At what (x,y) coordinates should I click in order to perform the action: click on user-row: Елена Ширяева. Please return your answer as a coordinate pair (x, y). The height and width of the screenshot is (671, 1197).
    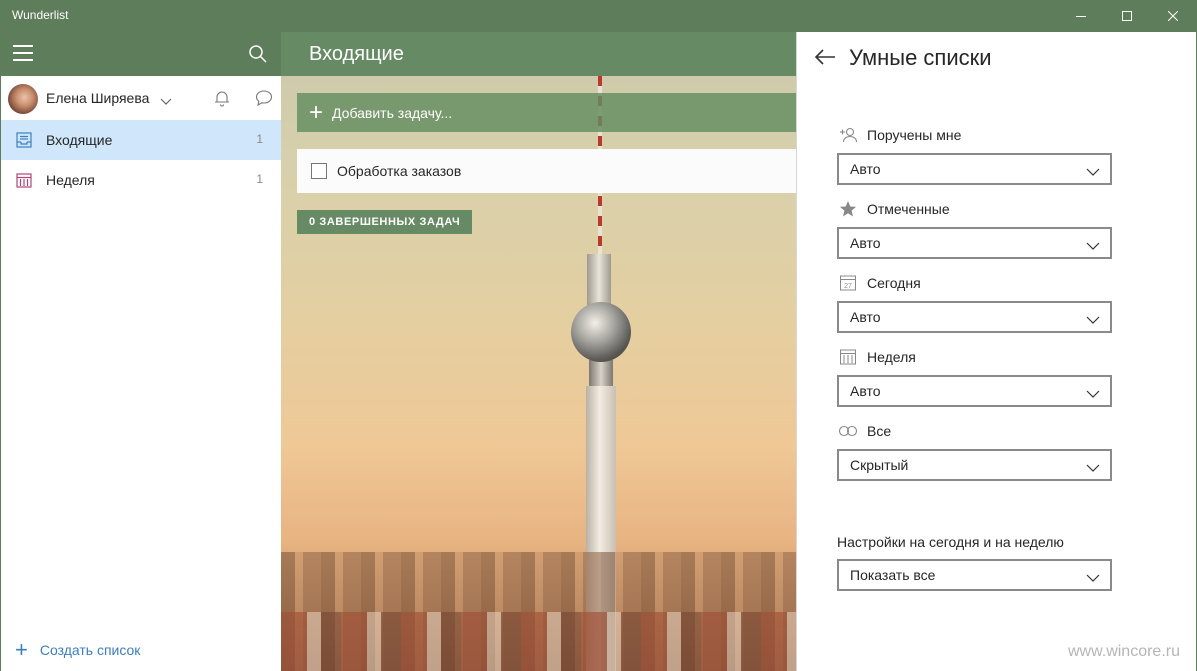
    Looking at the image, I should click on (141, 98).